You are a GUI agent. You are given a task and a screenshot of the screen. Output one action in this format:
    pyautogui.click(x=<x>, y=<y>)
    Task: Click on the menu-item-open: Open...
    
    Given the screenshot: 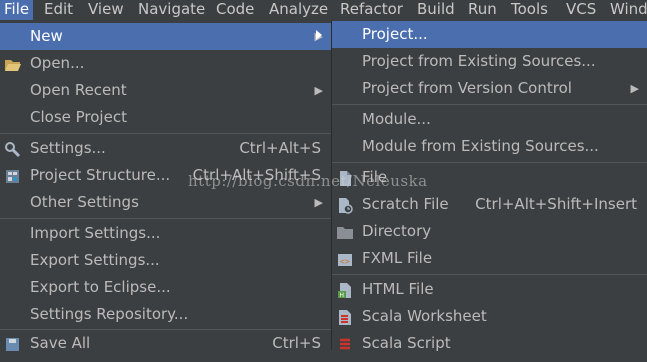 What is the action you would take?
    pyautogui.click(x=165, y=63)
    